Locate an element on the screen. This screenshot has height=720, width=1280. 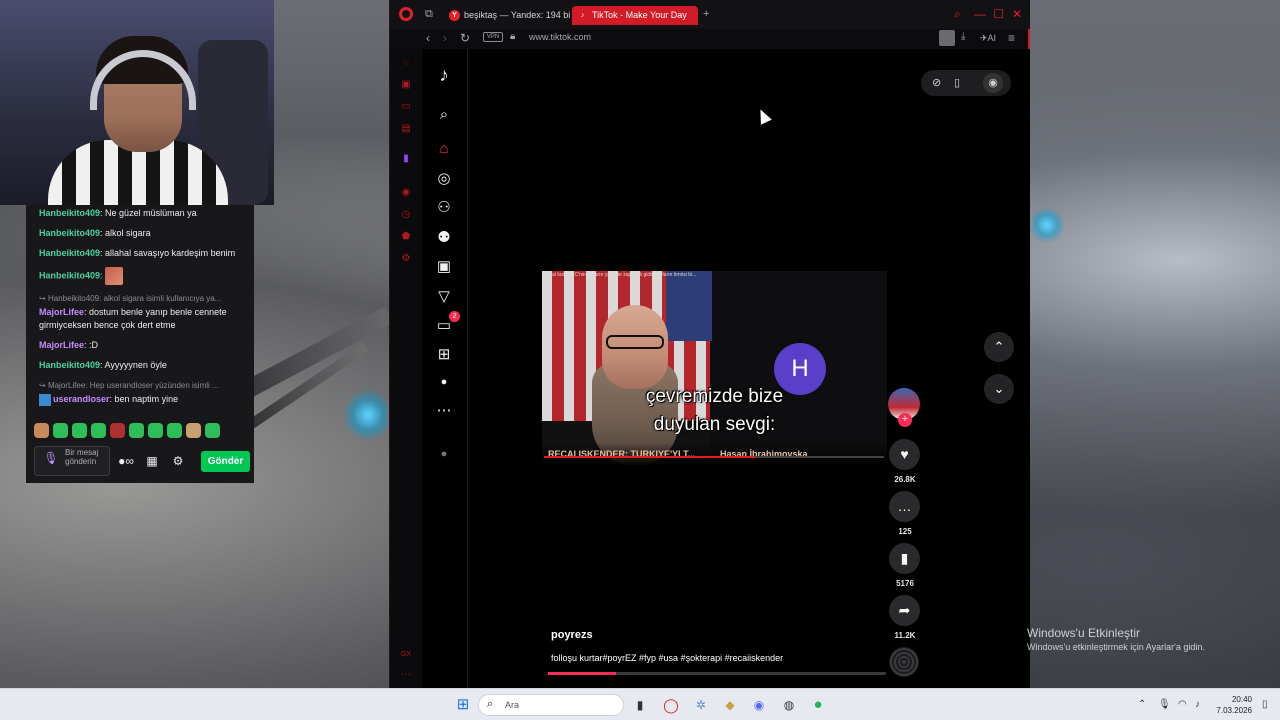
home-icon: ⌂ is located at coordinates (444, 149).